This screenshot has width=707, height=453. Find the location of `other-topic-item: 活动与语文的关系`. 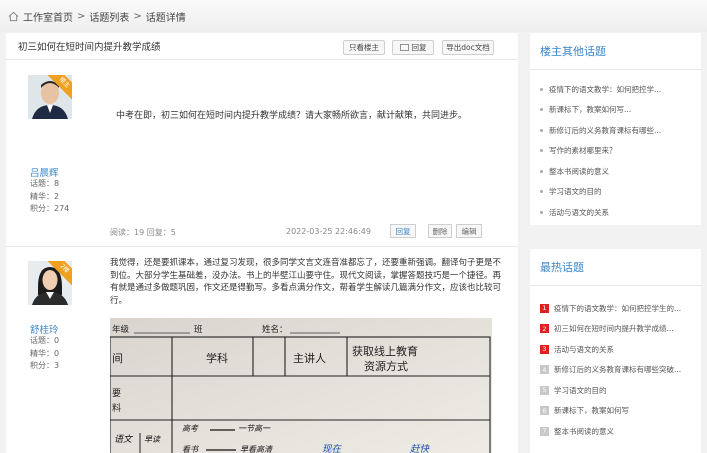

other-topic-item: 活动与语文的关系 is located at coordinates (620, 212).